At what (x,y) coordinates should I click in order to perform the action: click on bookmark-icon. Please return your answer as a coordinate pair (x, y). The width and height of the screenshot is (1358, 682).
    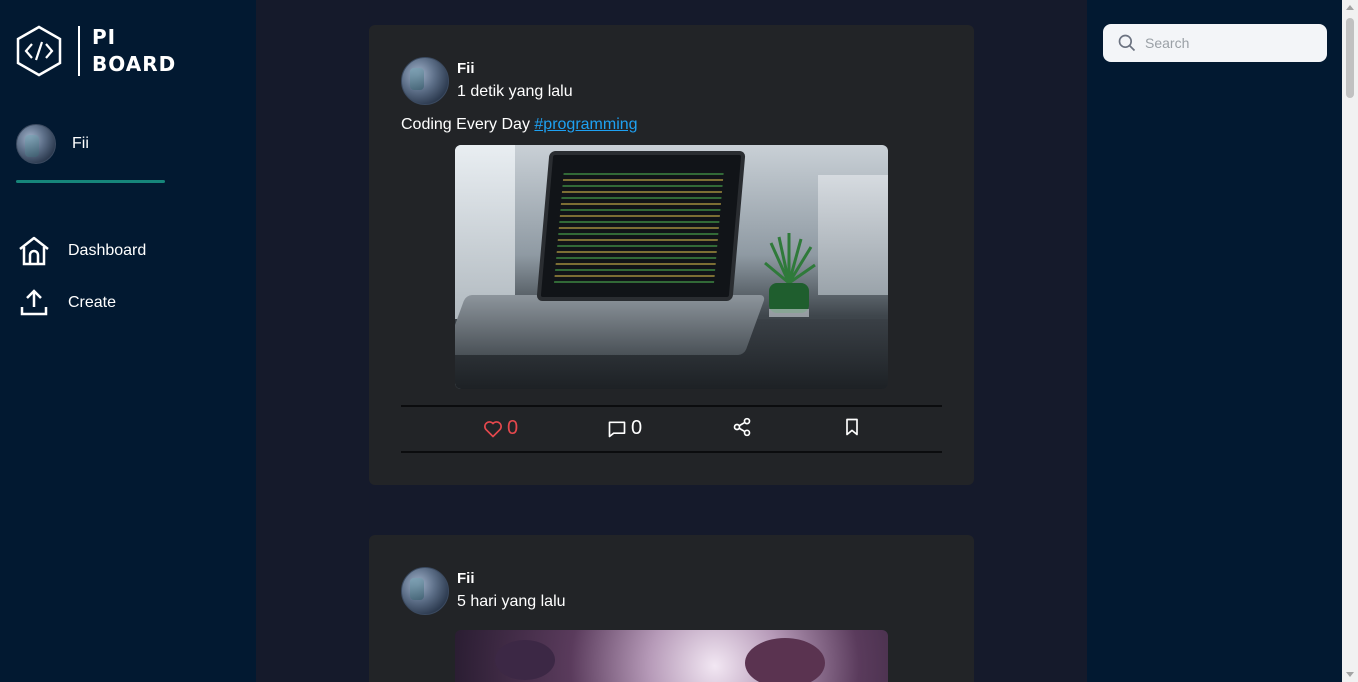
    Looking at the image, I should click on (852, 427).